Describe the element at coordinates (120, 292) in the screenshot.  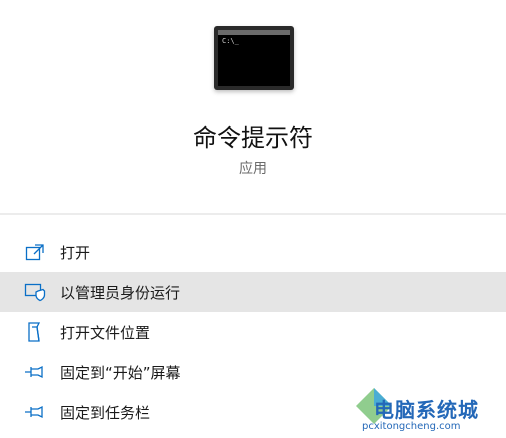
I see `menu-item-label: 以管理员身份运行` at that location.